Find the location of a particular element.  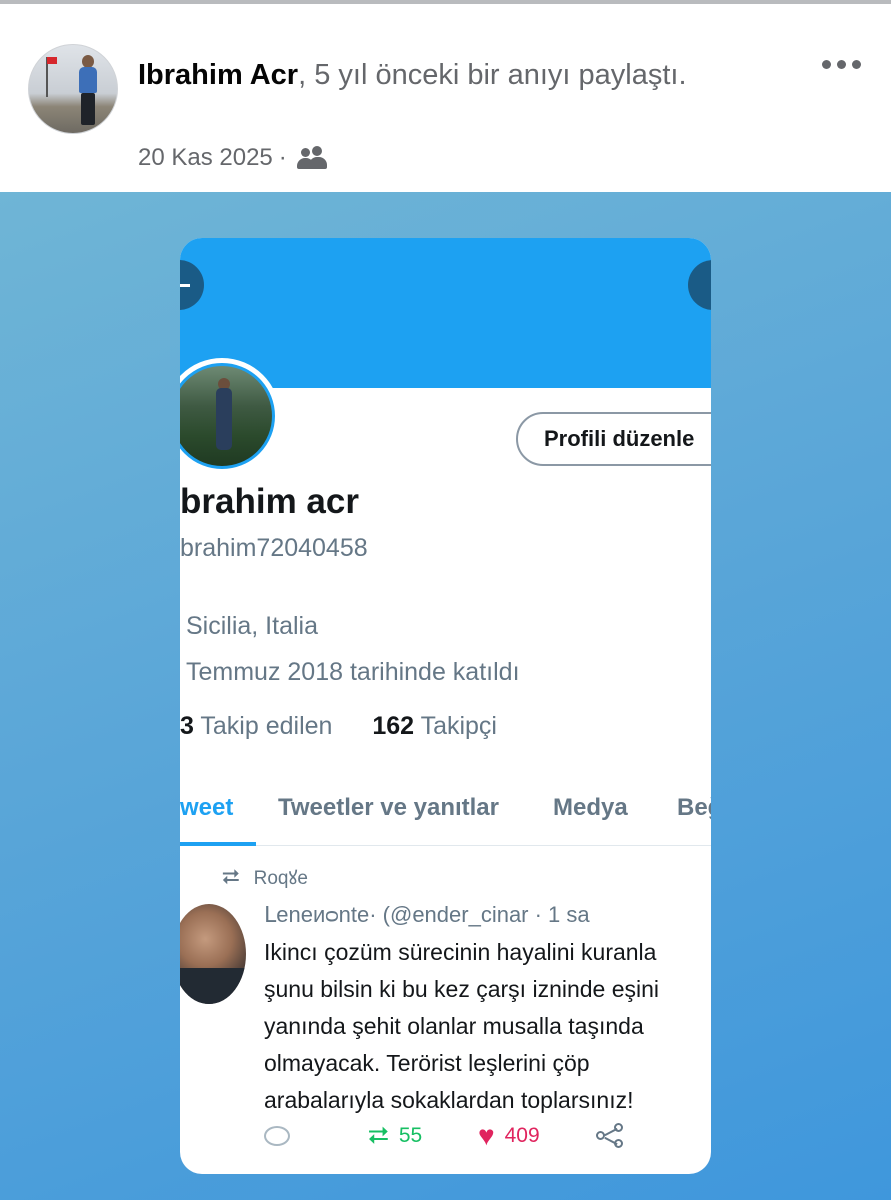

reply-icon is located at coordinates (277, 1136).